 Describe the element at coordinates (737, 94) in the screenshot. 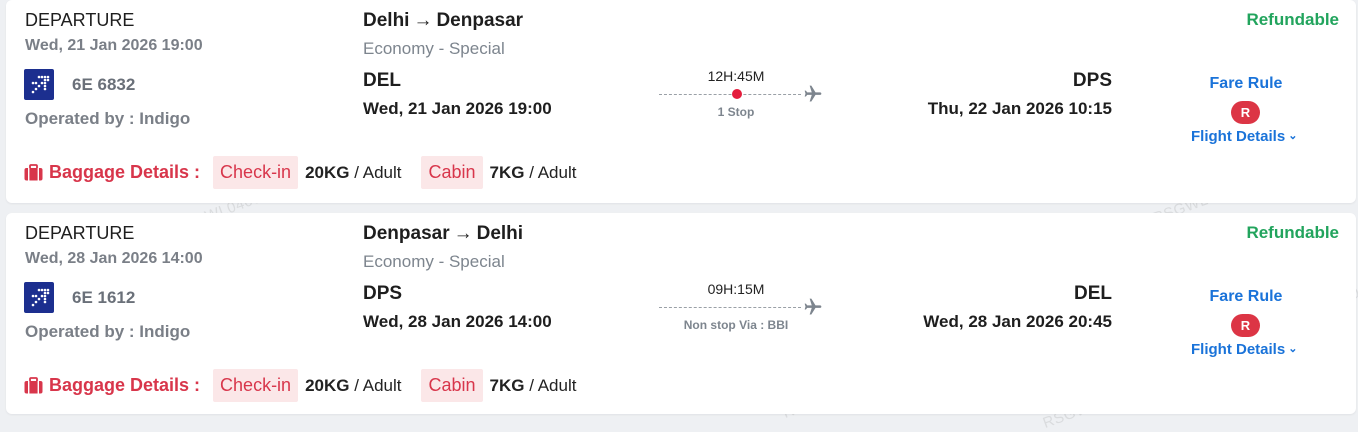

I see `stop-dot` at that location.